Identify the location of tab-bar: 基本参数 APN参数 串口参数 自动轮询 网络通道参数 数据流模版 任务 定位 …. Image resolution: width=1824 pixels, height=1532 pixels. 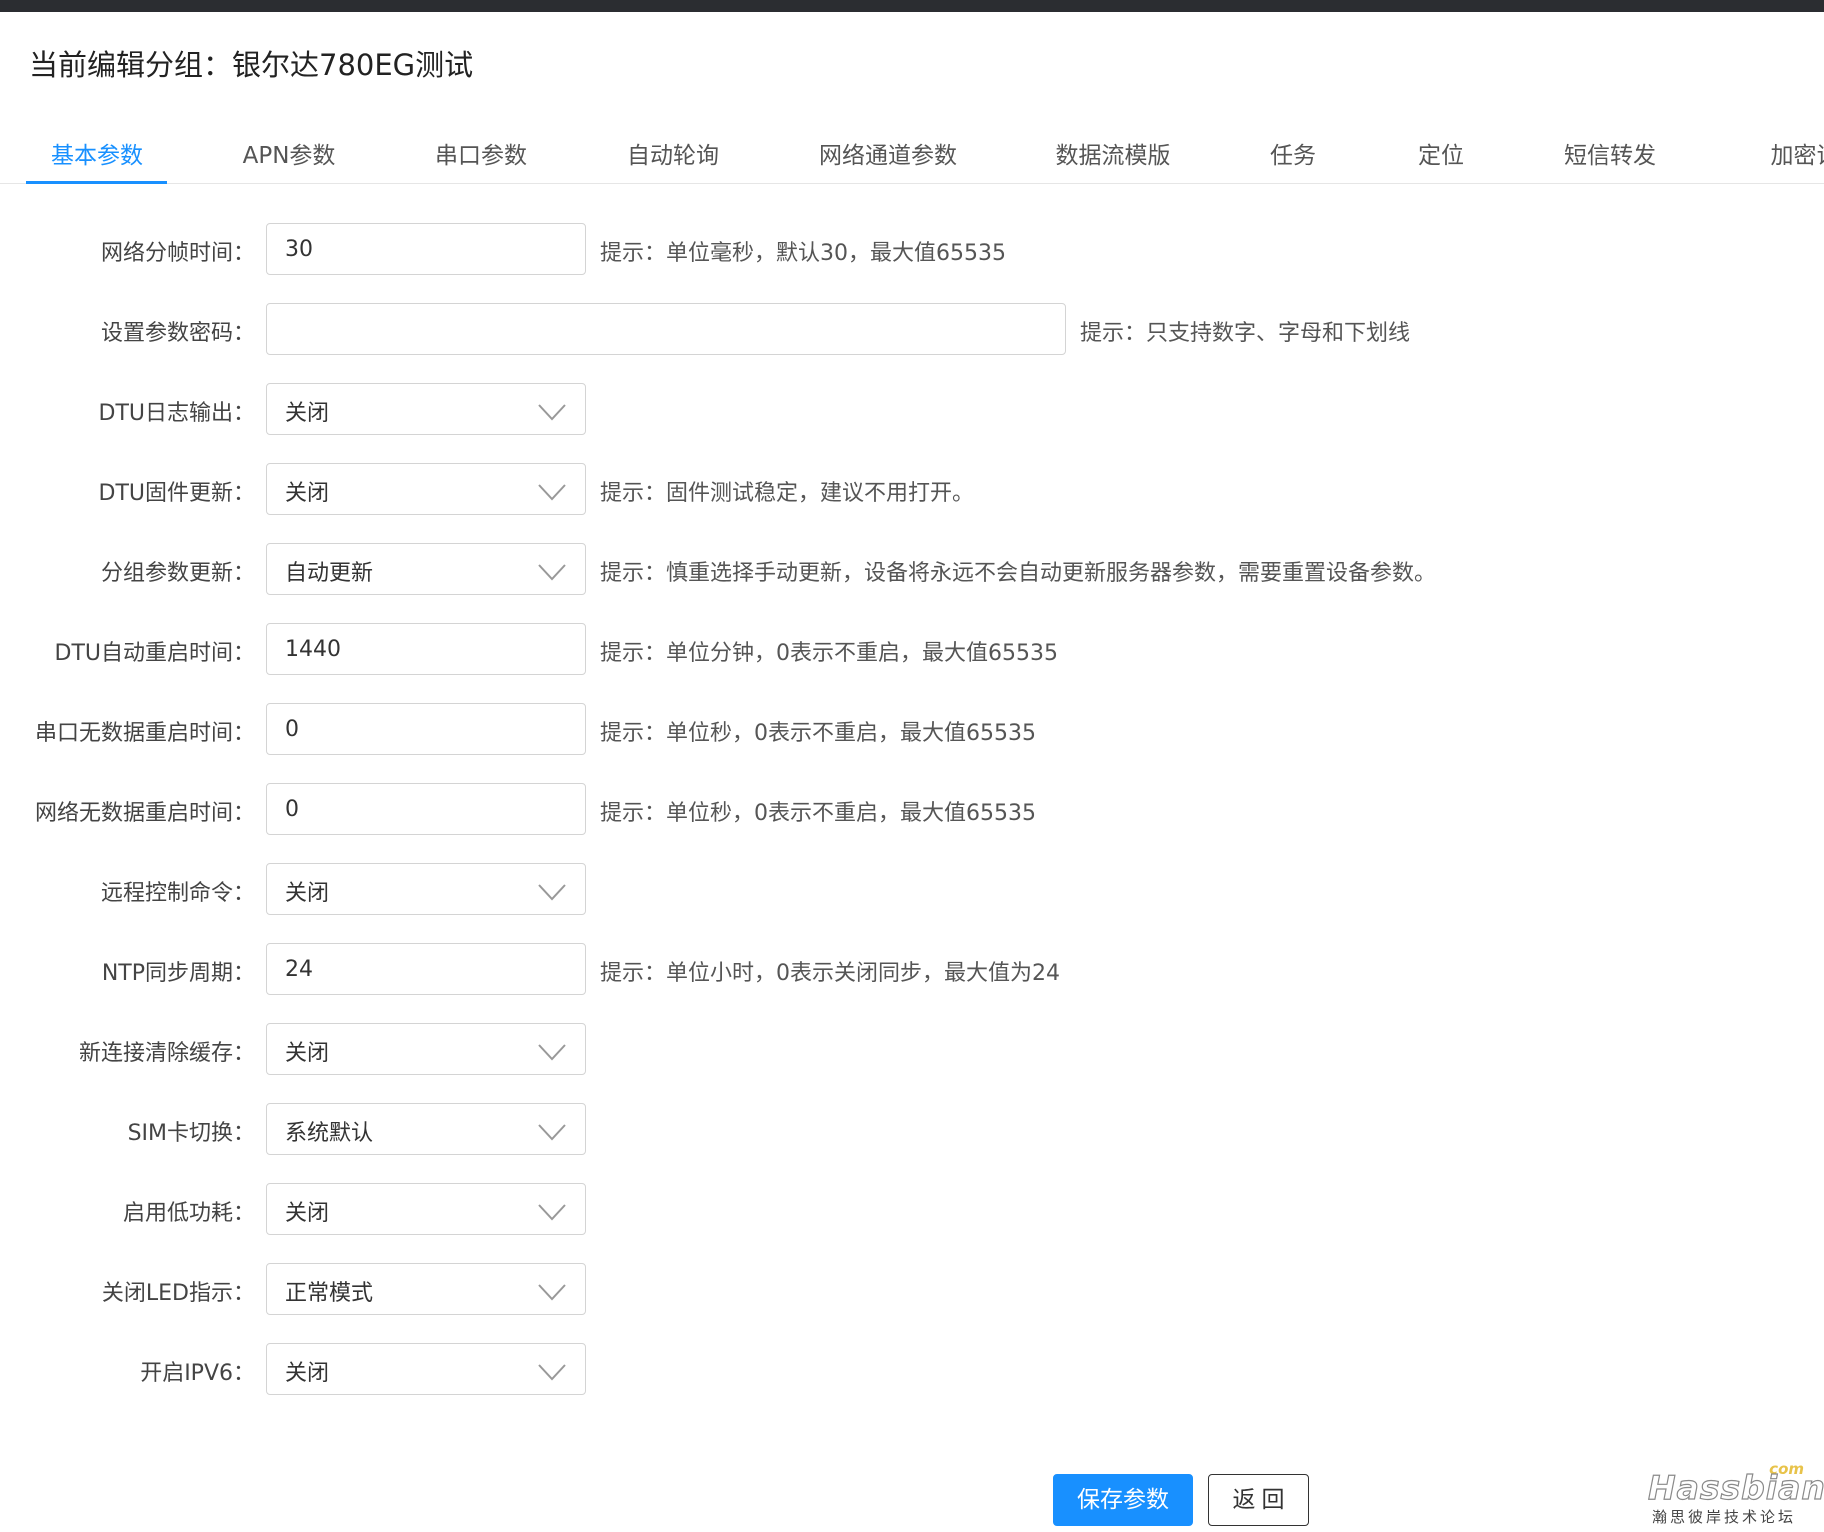
(912, 155).